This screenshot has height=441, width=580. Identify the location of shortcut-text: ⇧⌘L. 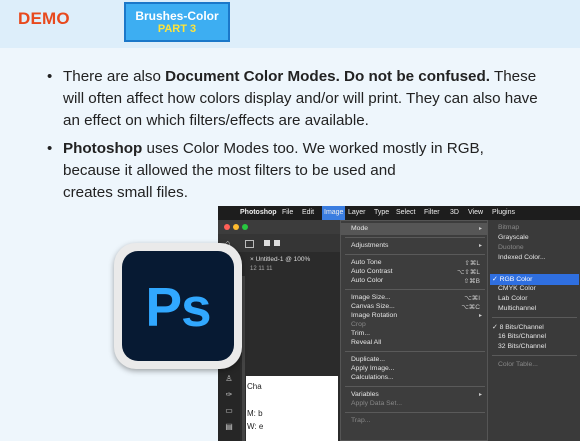
(472, 263).